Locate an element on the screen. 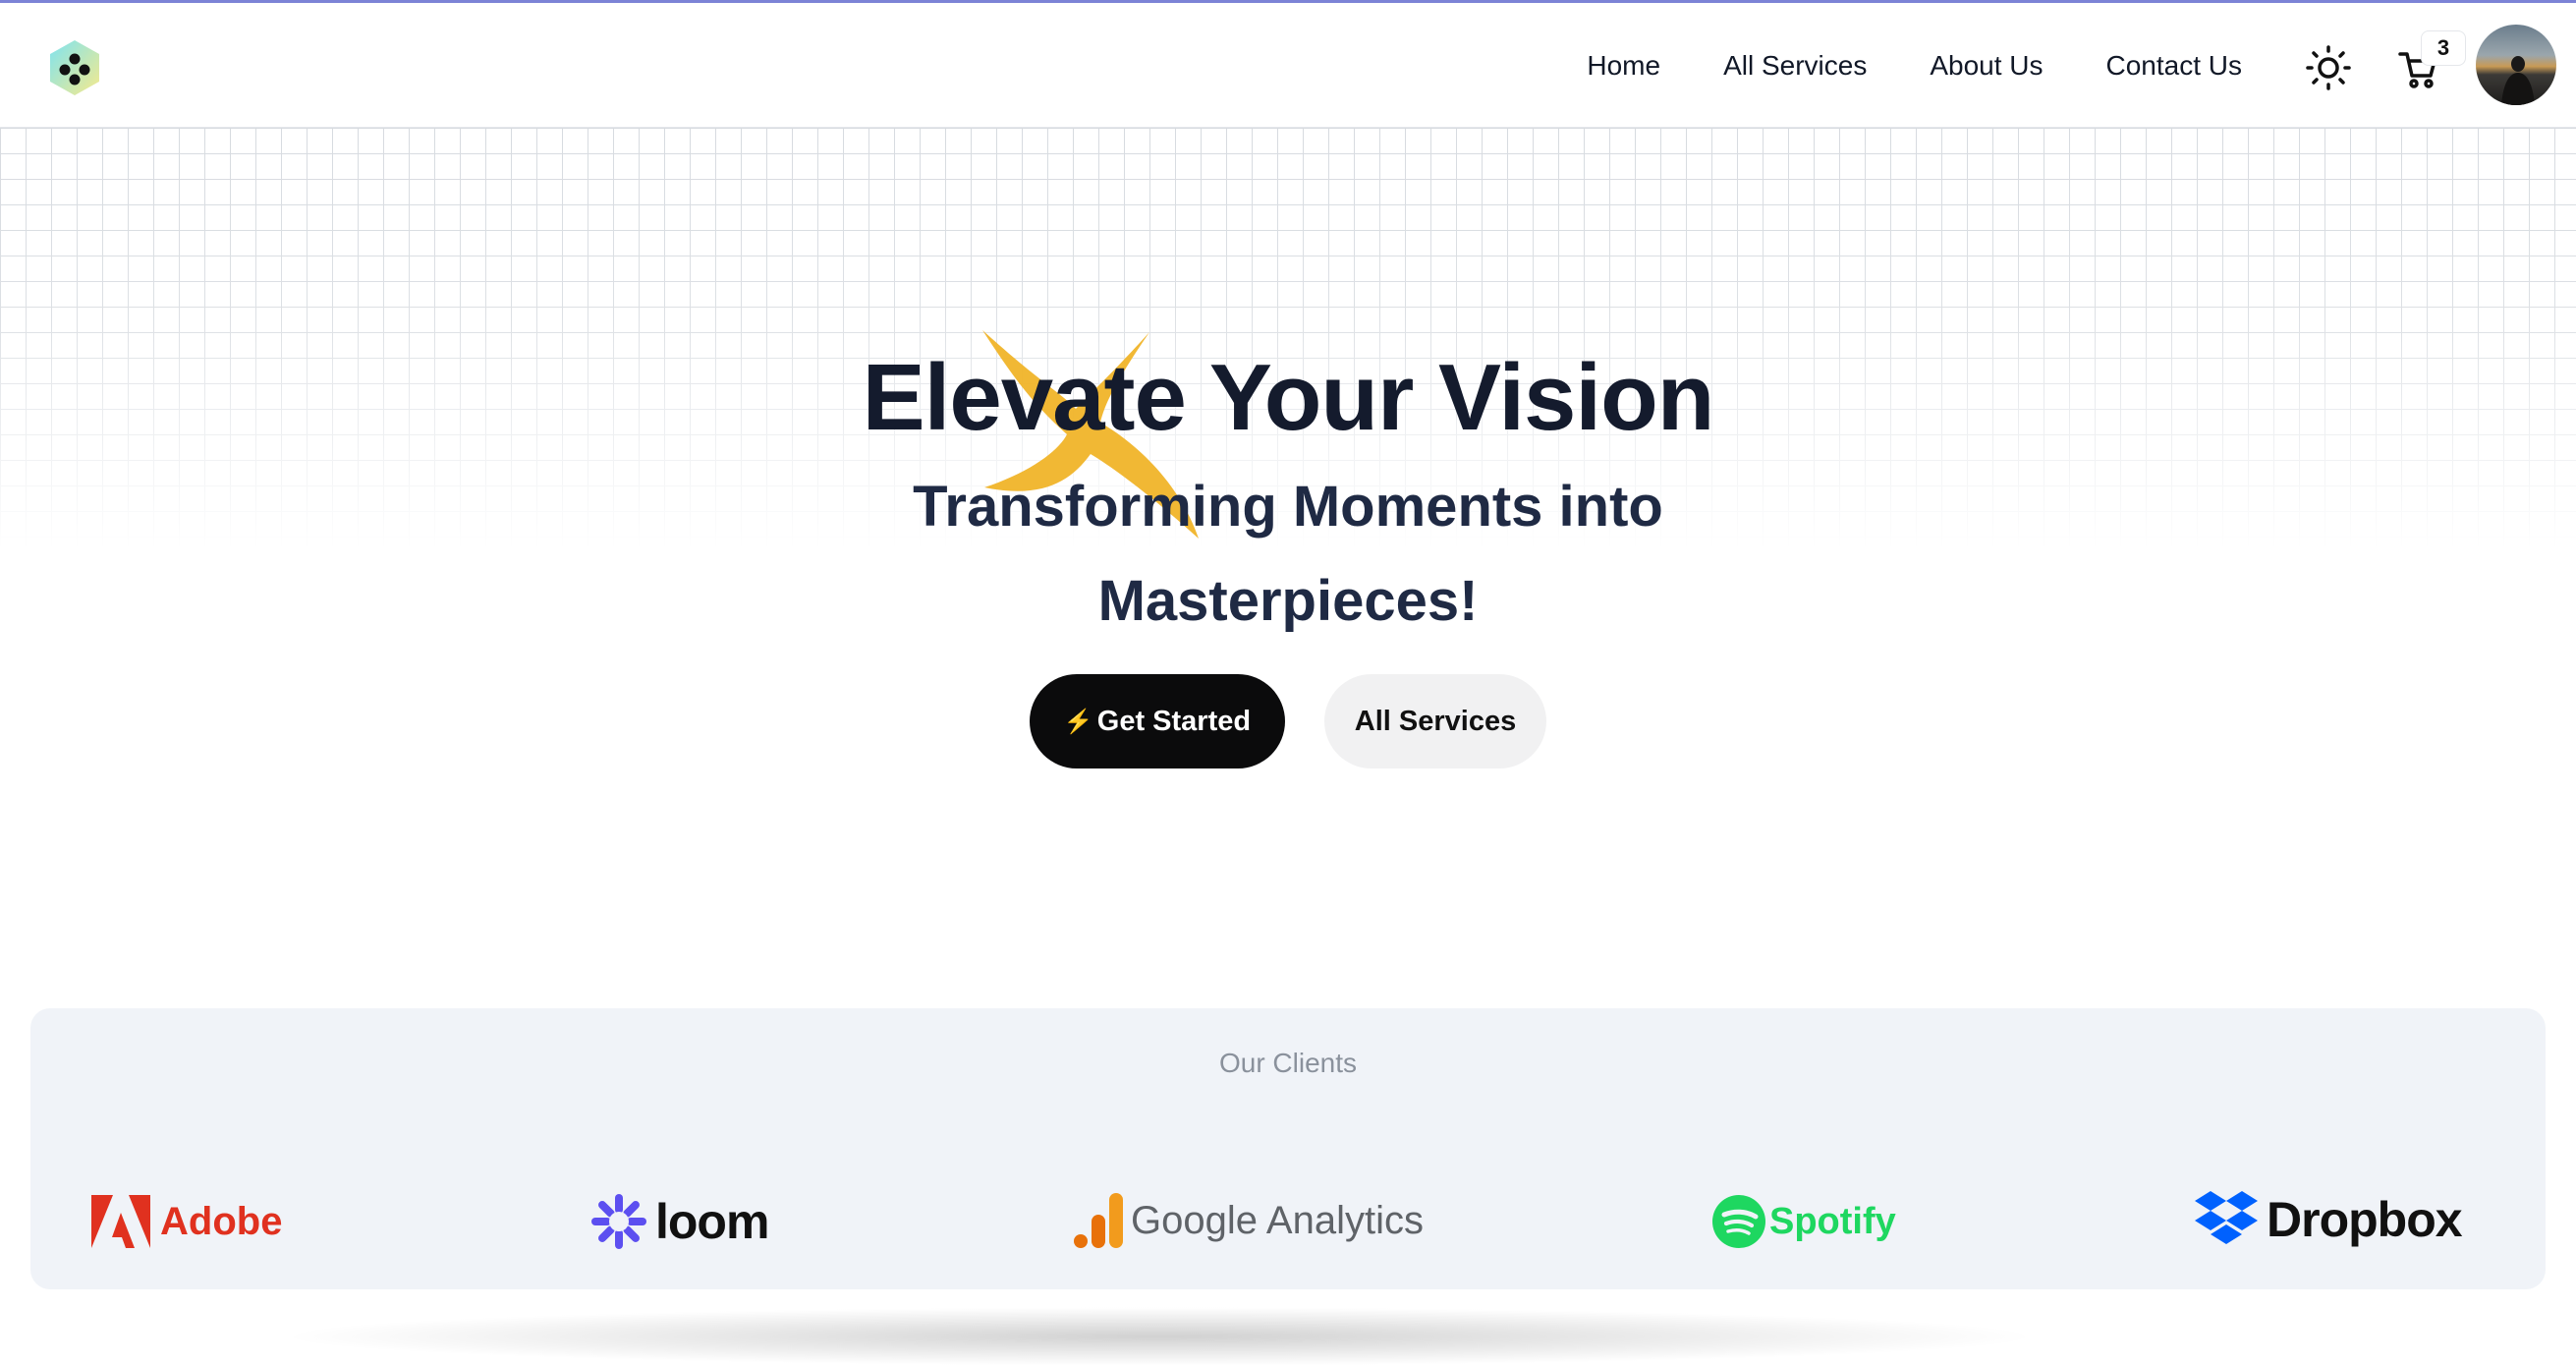  cart-count-badge: 3 is located at coordinates (2443, 48).